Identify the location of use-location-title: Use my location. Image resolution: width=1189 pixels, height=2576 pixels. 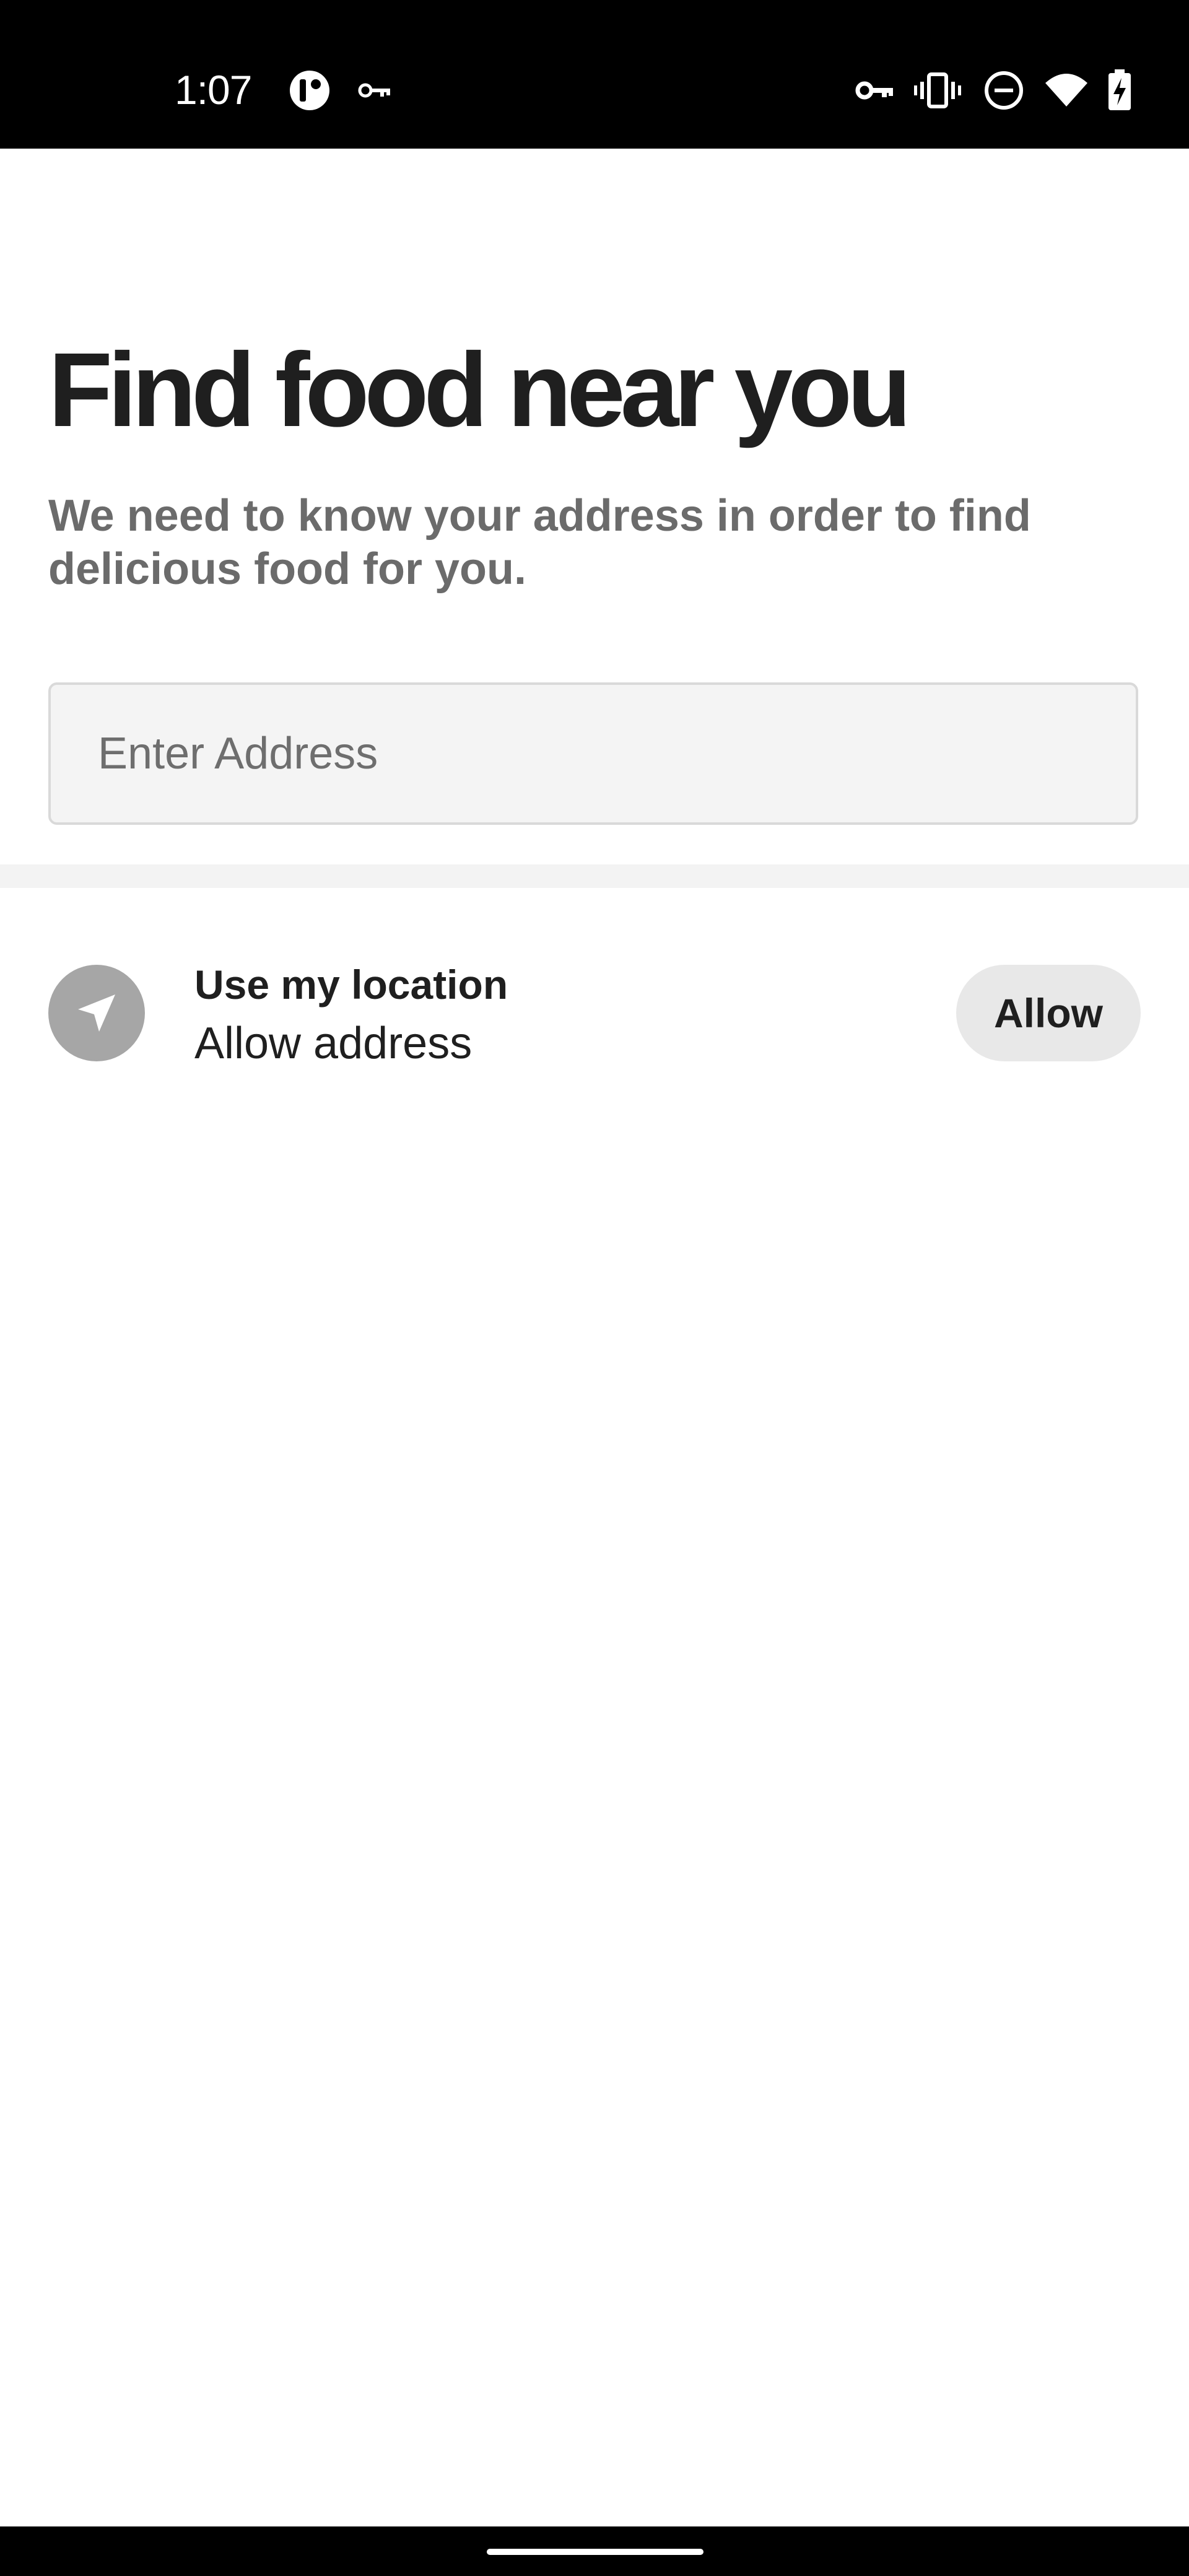
(351, 984).